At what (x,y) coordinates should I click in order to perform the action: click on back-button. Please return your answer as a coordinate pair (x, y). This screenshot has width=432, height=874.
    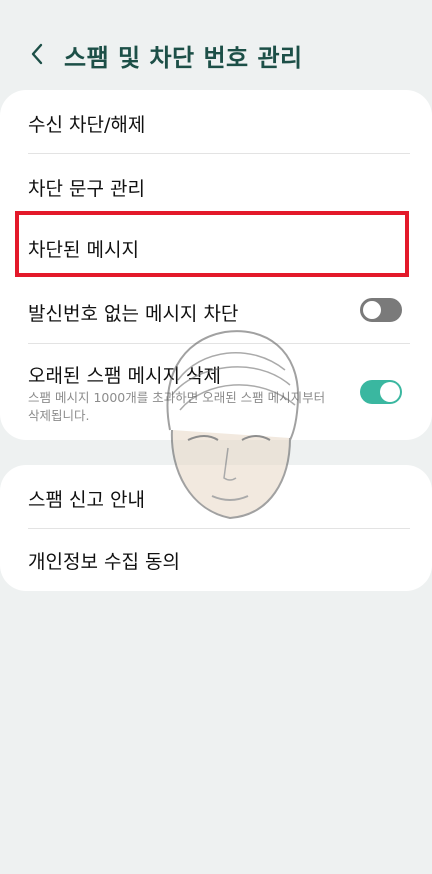
    Looking at the image, I should click on (37, 54).